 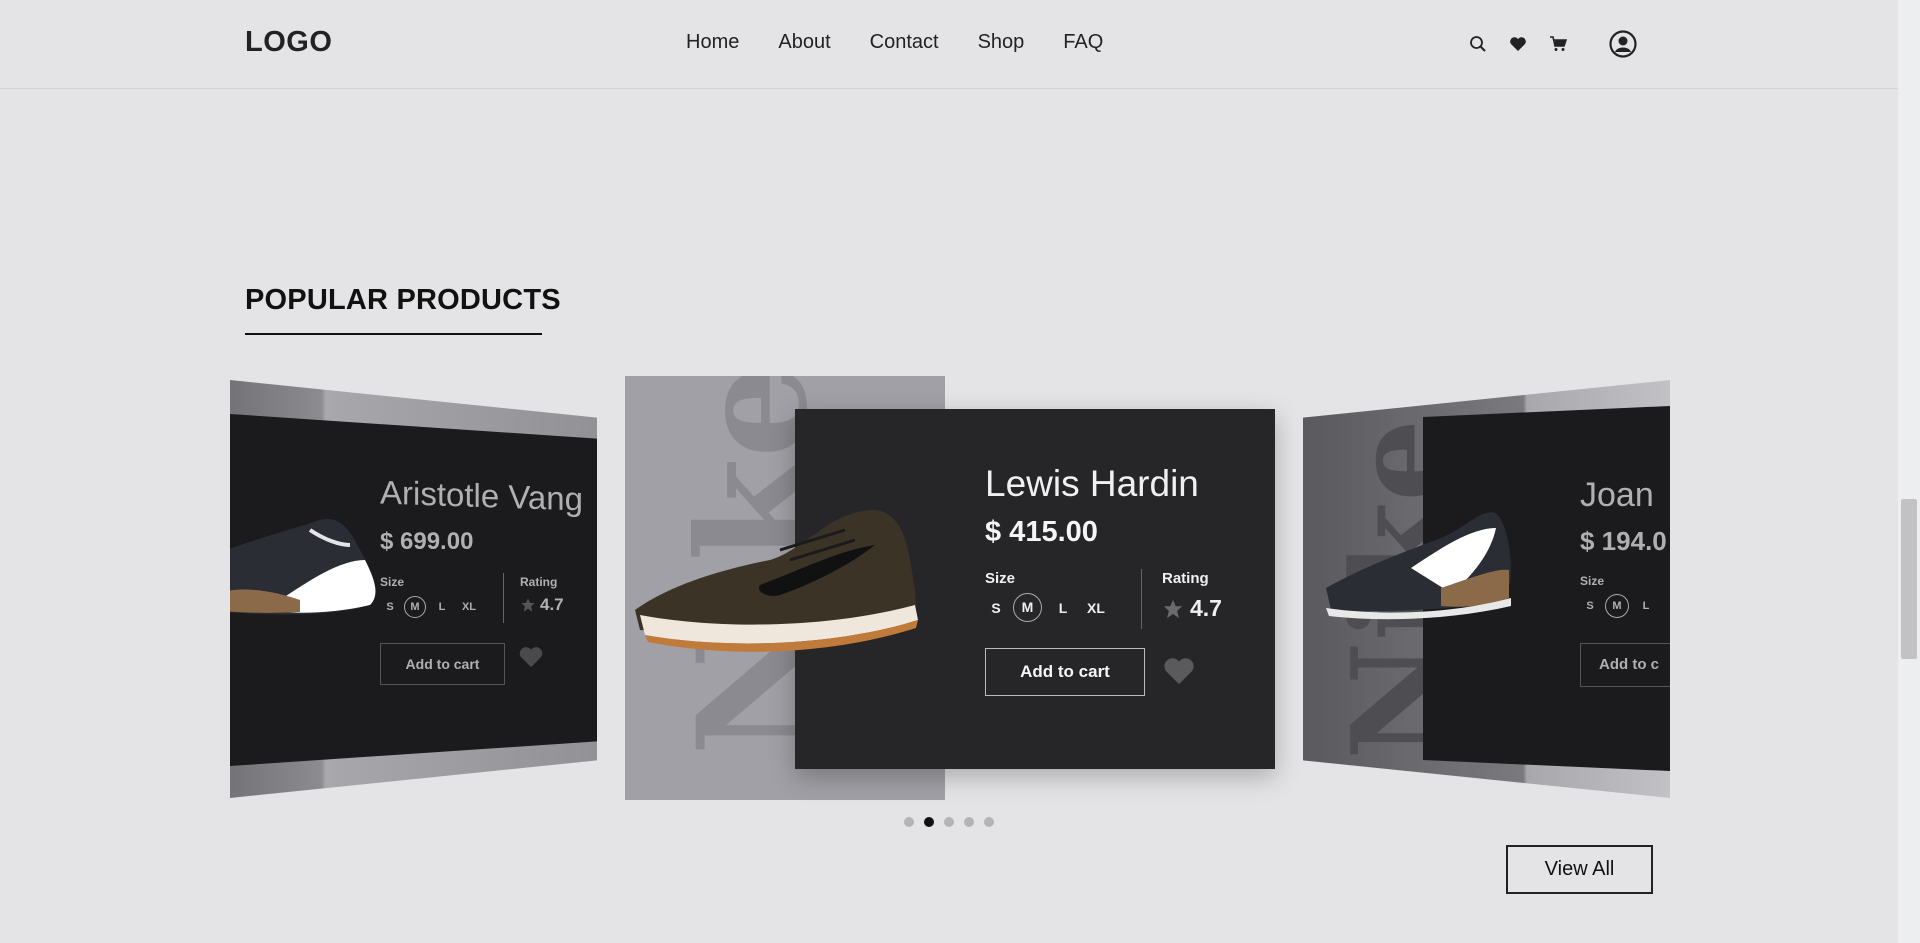 I want to click on add-to-cart-button: Add to c, so click(x=1625, y=665).